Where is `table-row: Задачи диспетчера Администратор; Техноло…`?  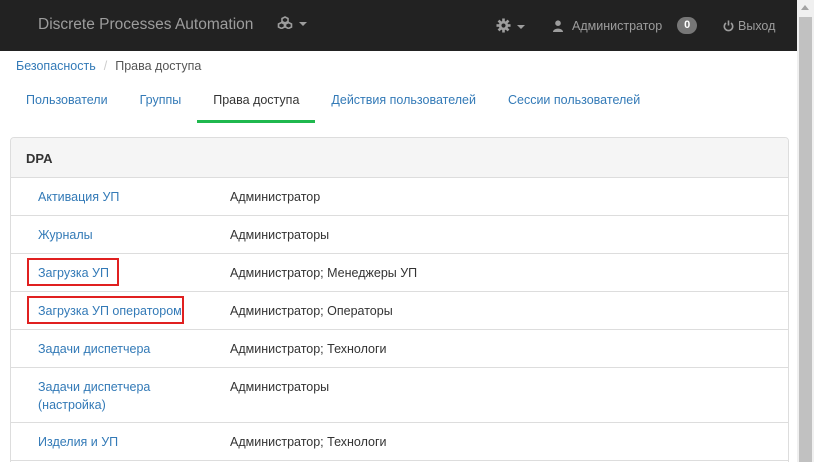 table-row: Задачи диспетчера Администратор; Техноло… is located at coordinates (399, 349).